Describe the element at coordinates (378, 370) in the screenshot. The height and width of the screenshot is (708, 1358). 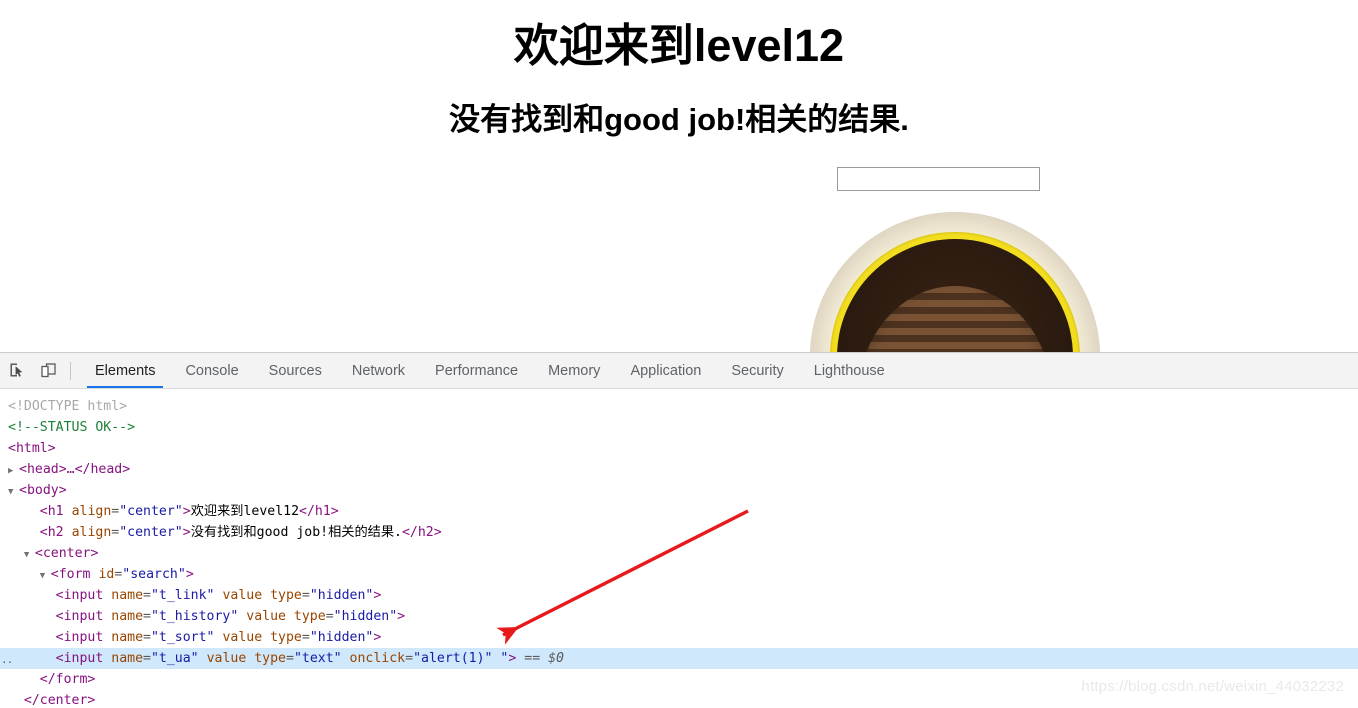
I see `tab-network: Network` at that location.